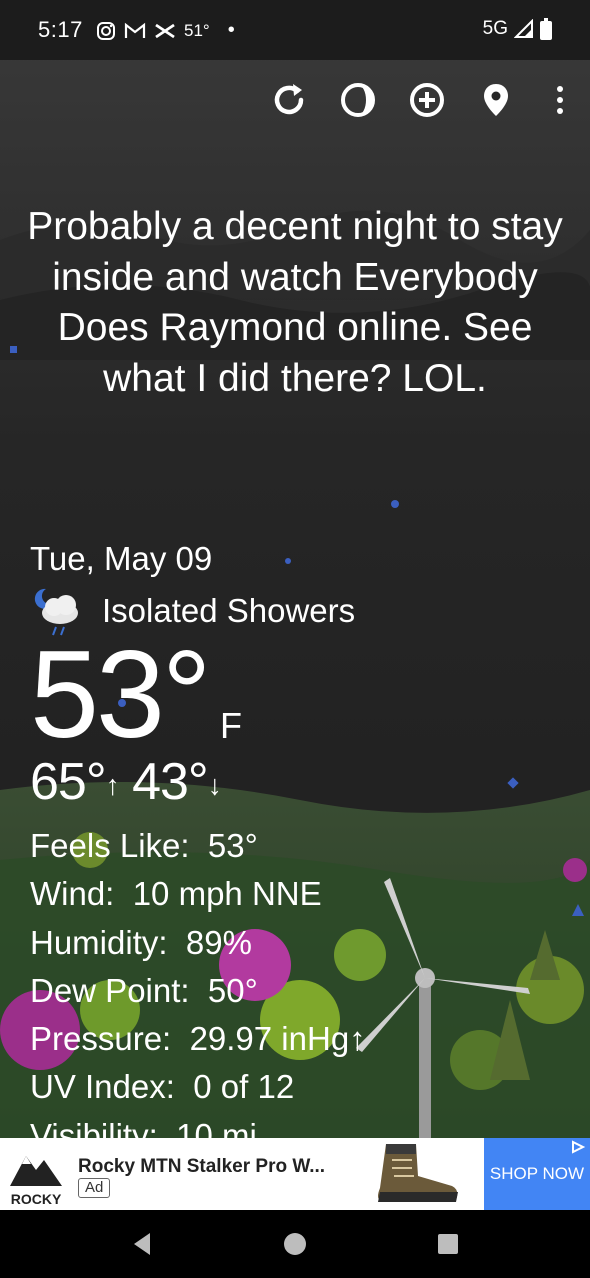 The image size is (590, 1278). Describe the element at coordinates (36, 1181) in the screenshot. I see `rocky-logo: ROCKY` at that location.